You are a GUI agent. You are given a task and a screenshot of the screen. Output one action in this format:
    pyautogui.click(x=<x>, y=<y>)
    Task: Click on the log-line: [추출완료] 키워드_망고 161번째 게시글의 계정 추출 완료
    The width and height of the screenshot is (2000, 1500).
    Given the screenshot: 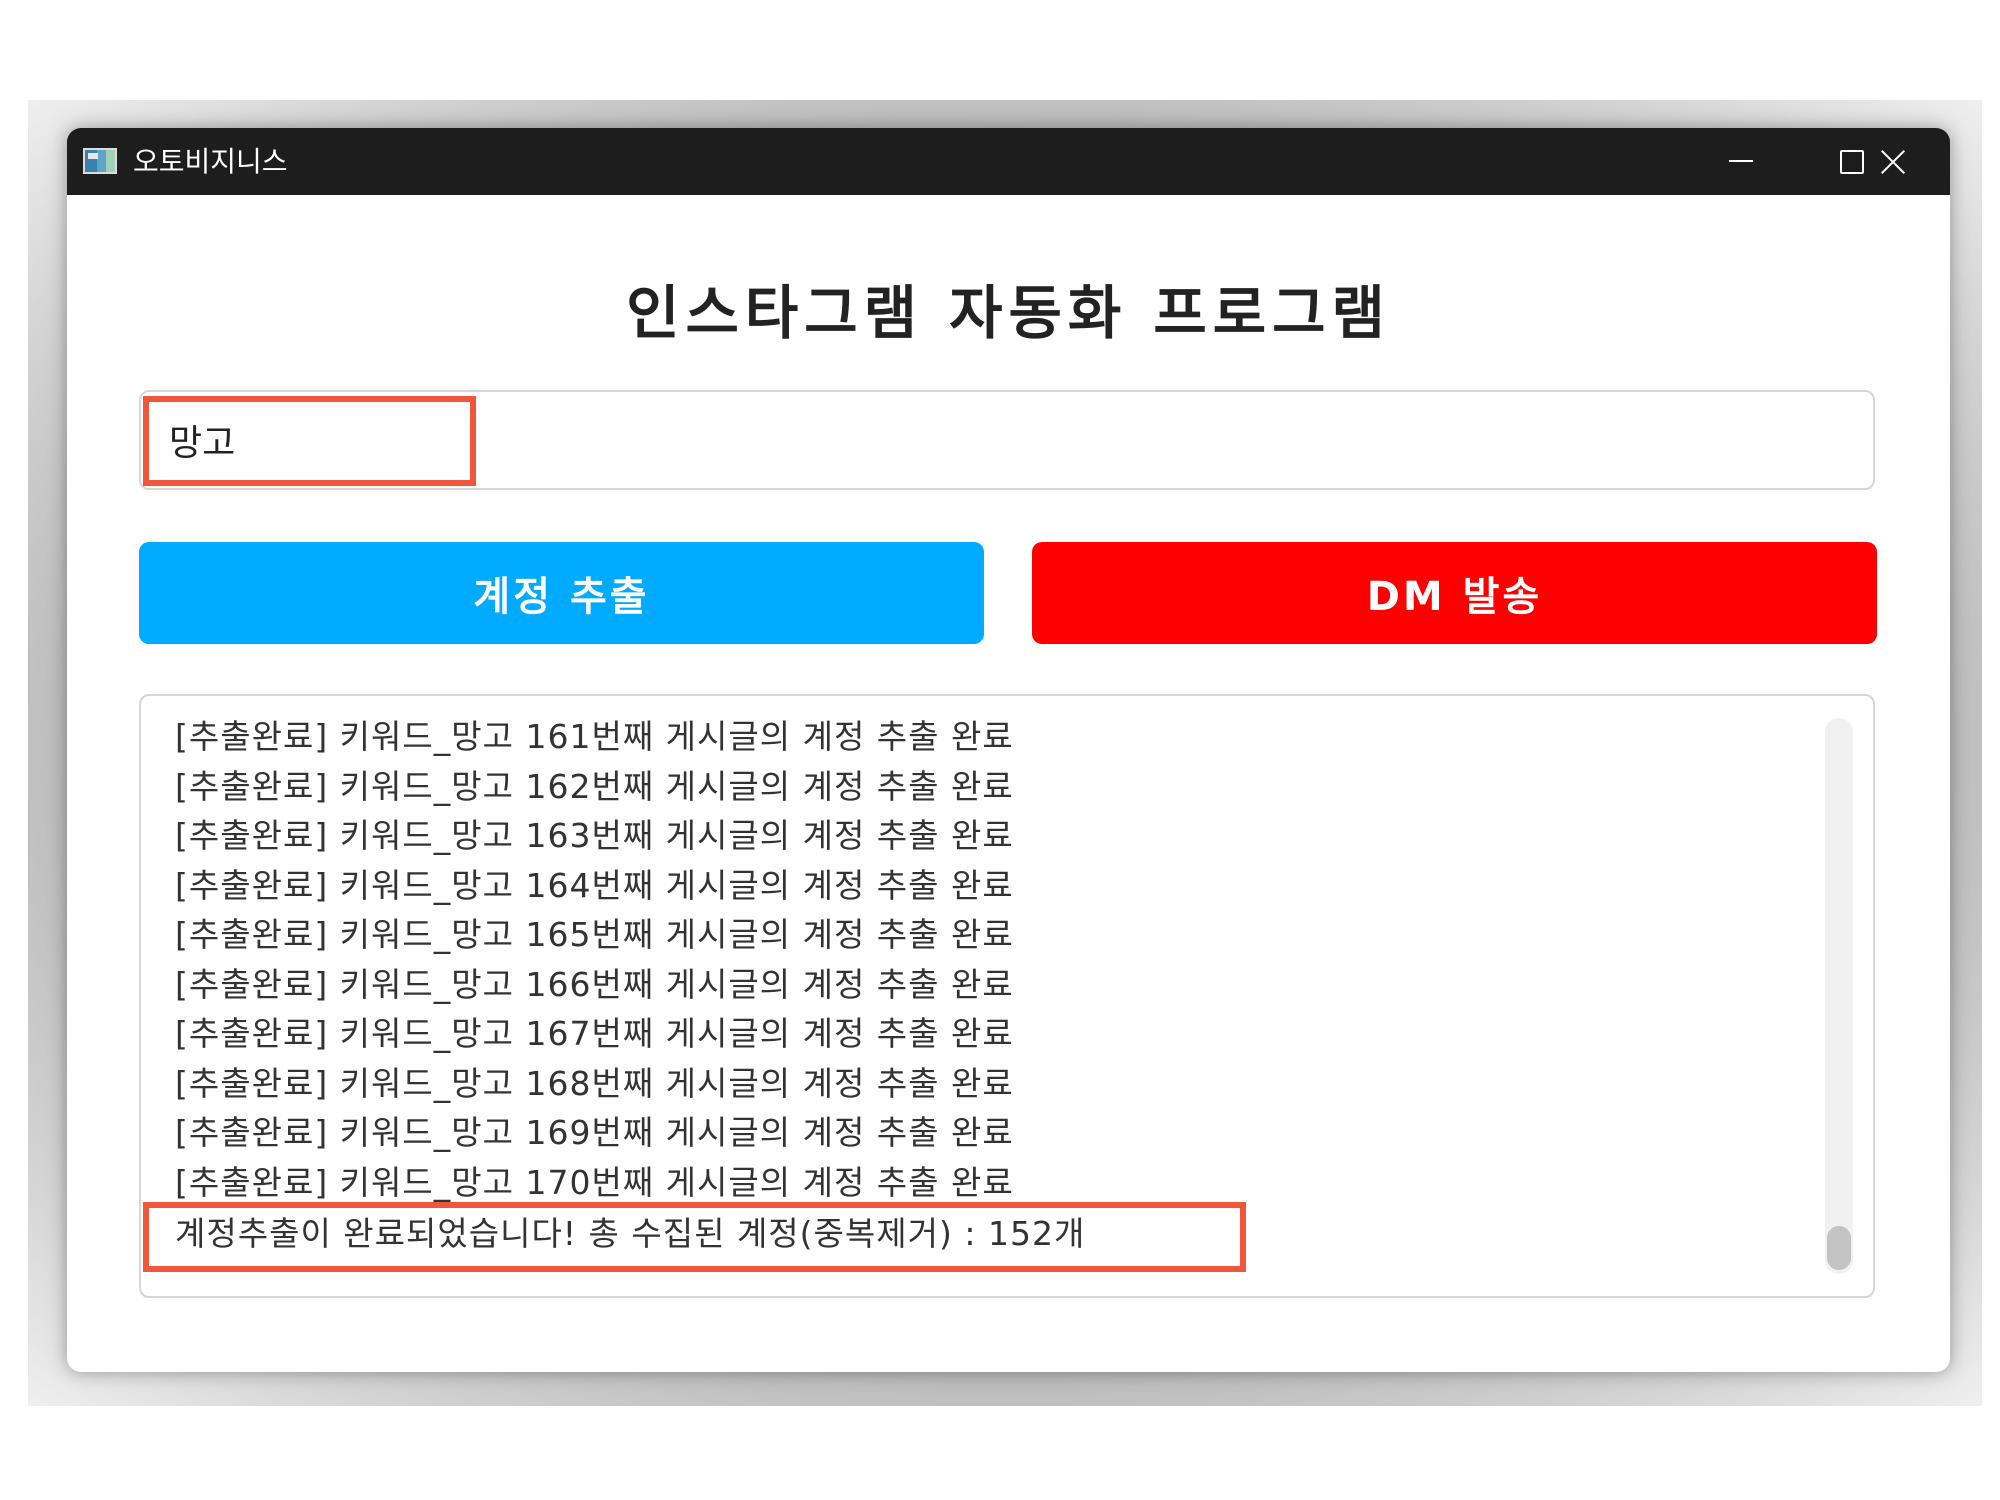 What is the action you would take?
    pyautogui.click(x=594, y=736)
    